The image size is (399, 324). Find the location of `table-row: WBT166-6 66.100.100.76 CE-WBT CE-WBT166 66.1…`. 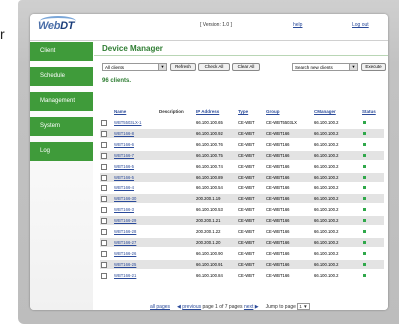

table-row: WBT166-6 66.100.100.76 CE-WBT CE-WBT166 66.1… is located at coordinates (242, 144).